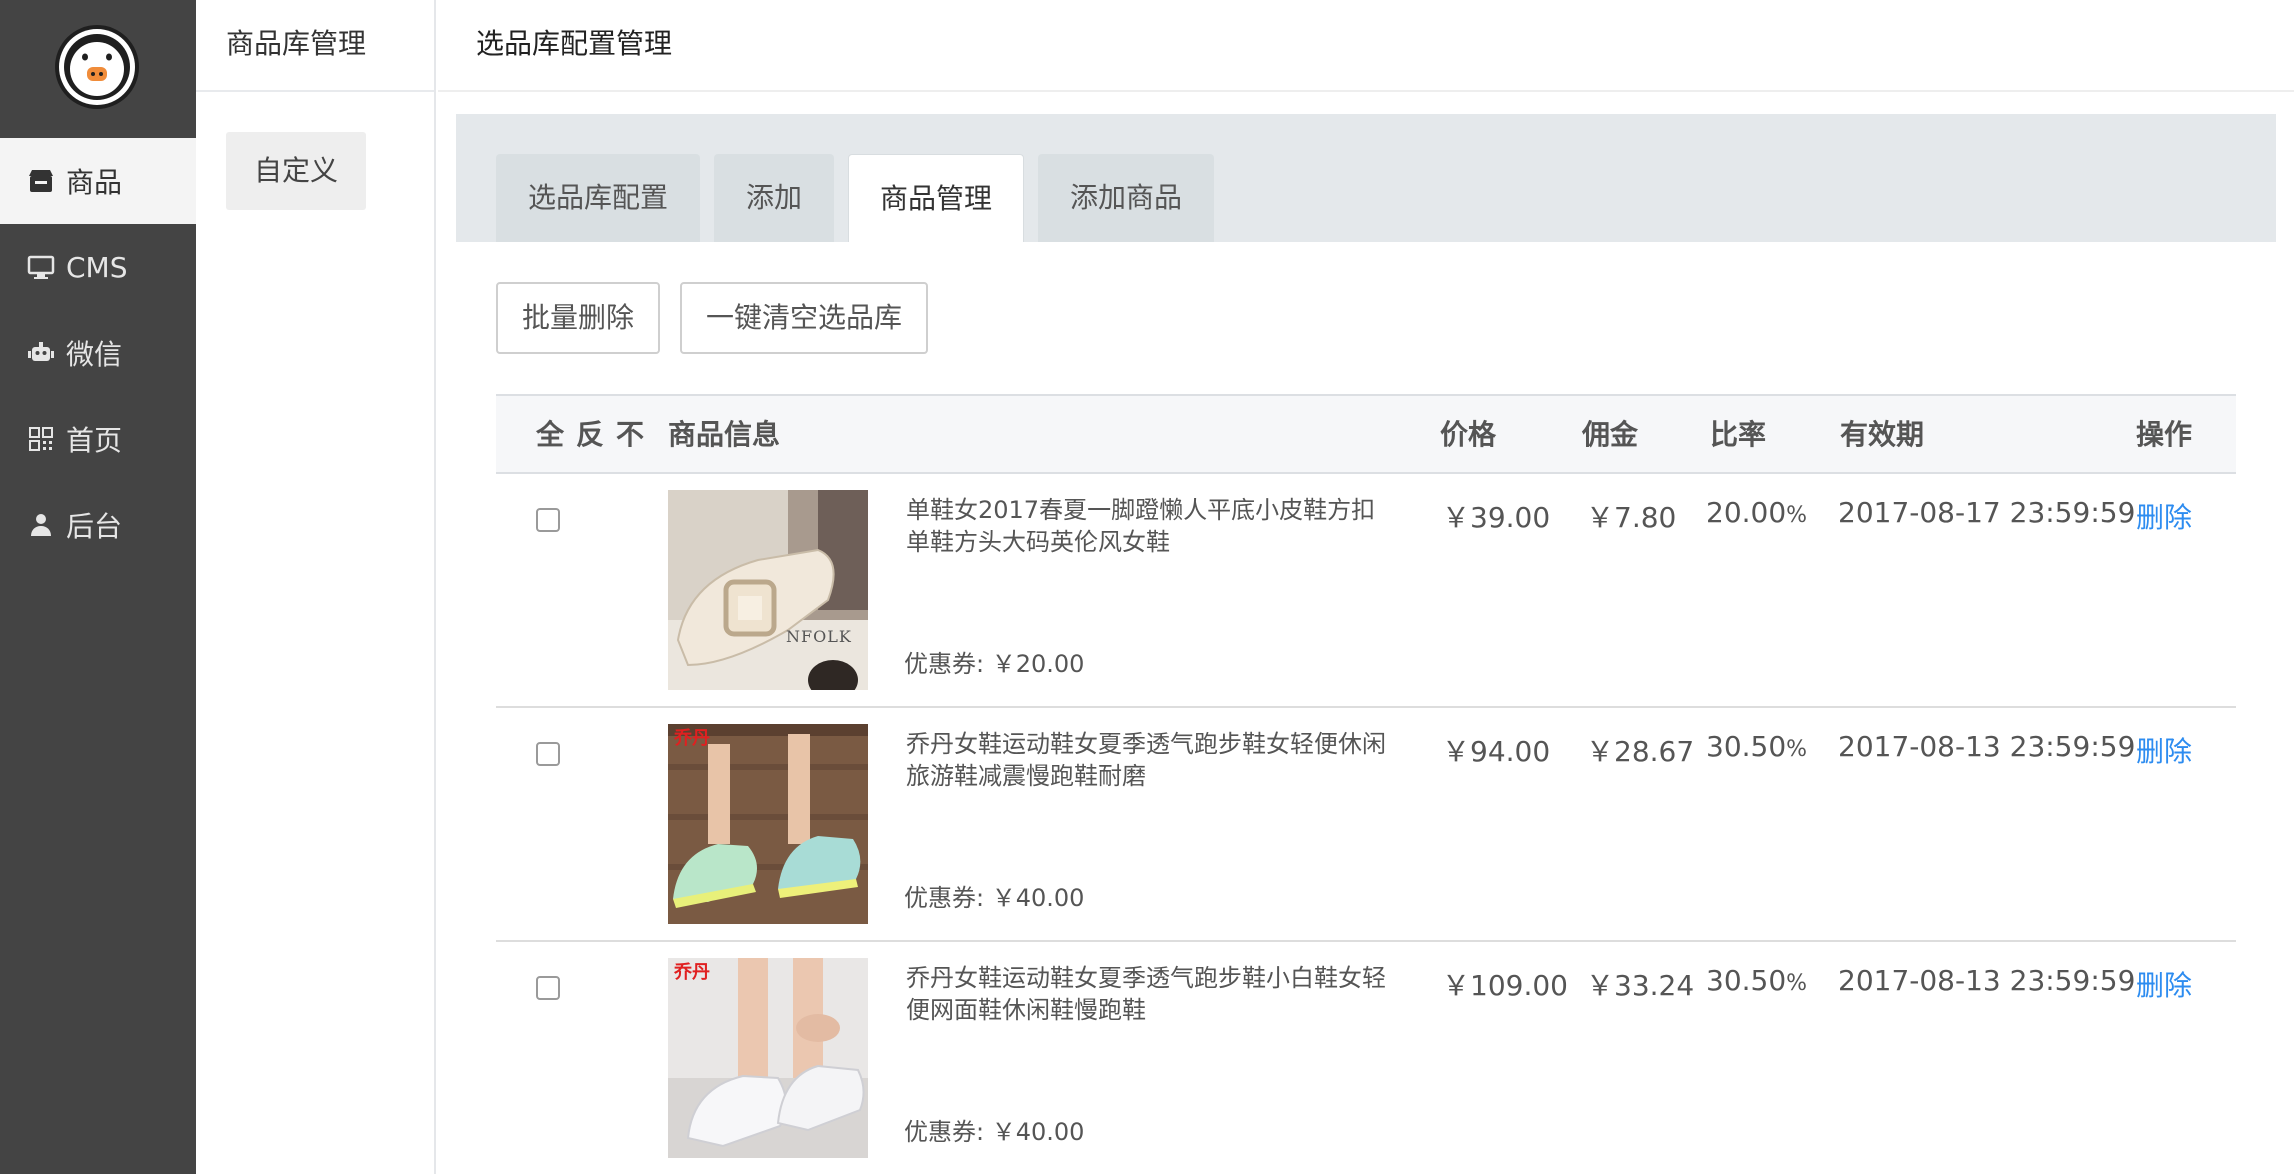 This screenshot has width=2294, height=1174. Describe the element at coordinates (1151, 526) in the screenshot. I see `product-title: 单鞋女2017春夏一脚蹬懒人平底小皮鞋方扣单鞋方头大码英伦风女鞋` at that location.